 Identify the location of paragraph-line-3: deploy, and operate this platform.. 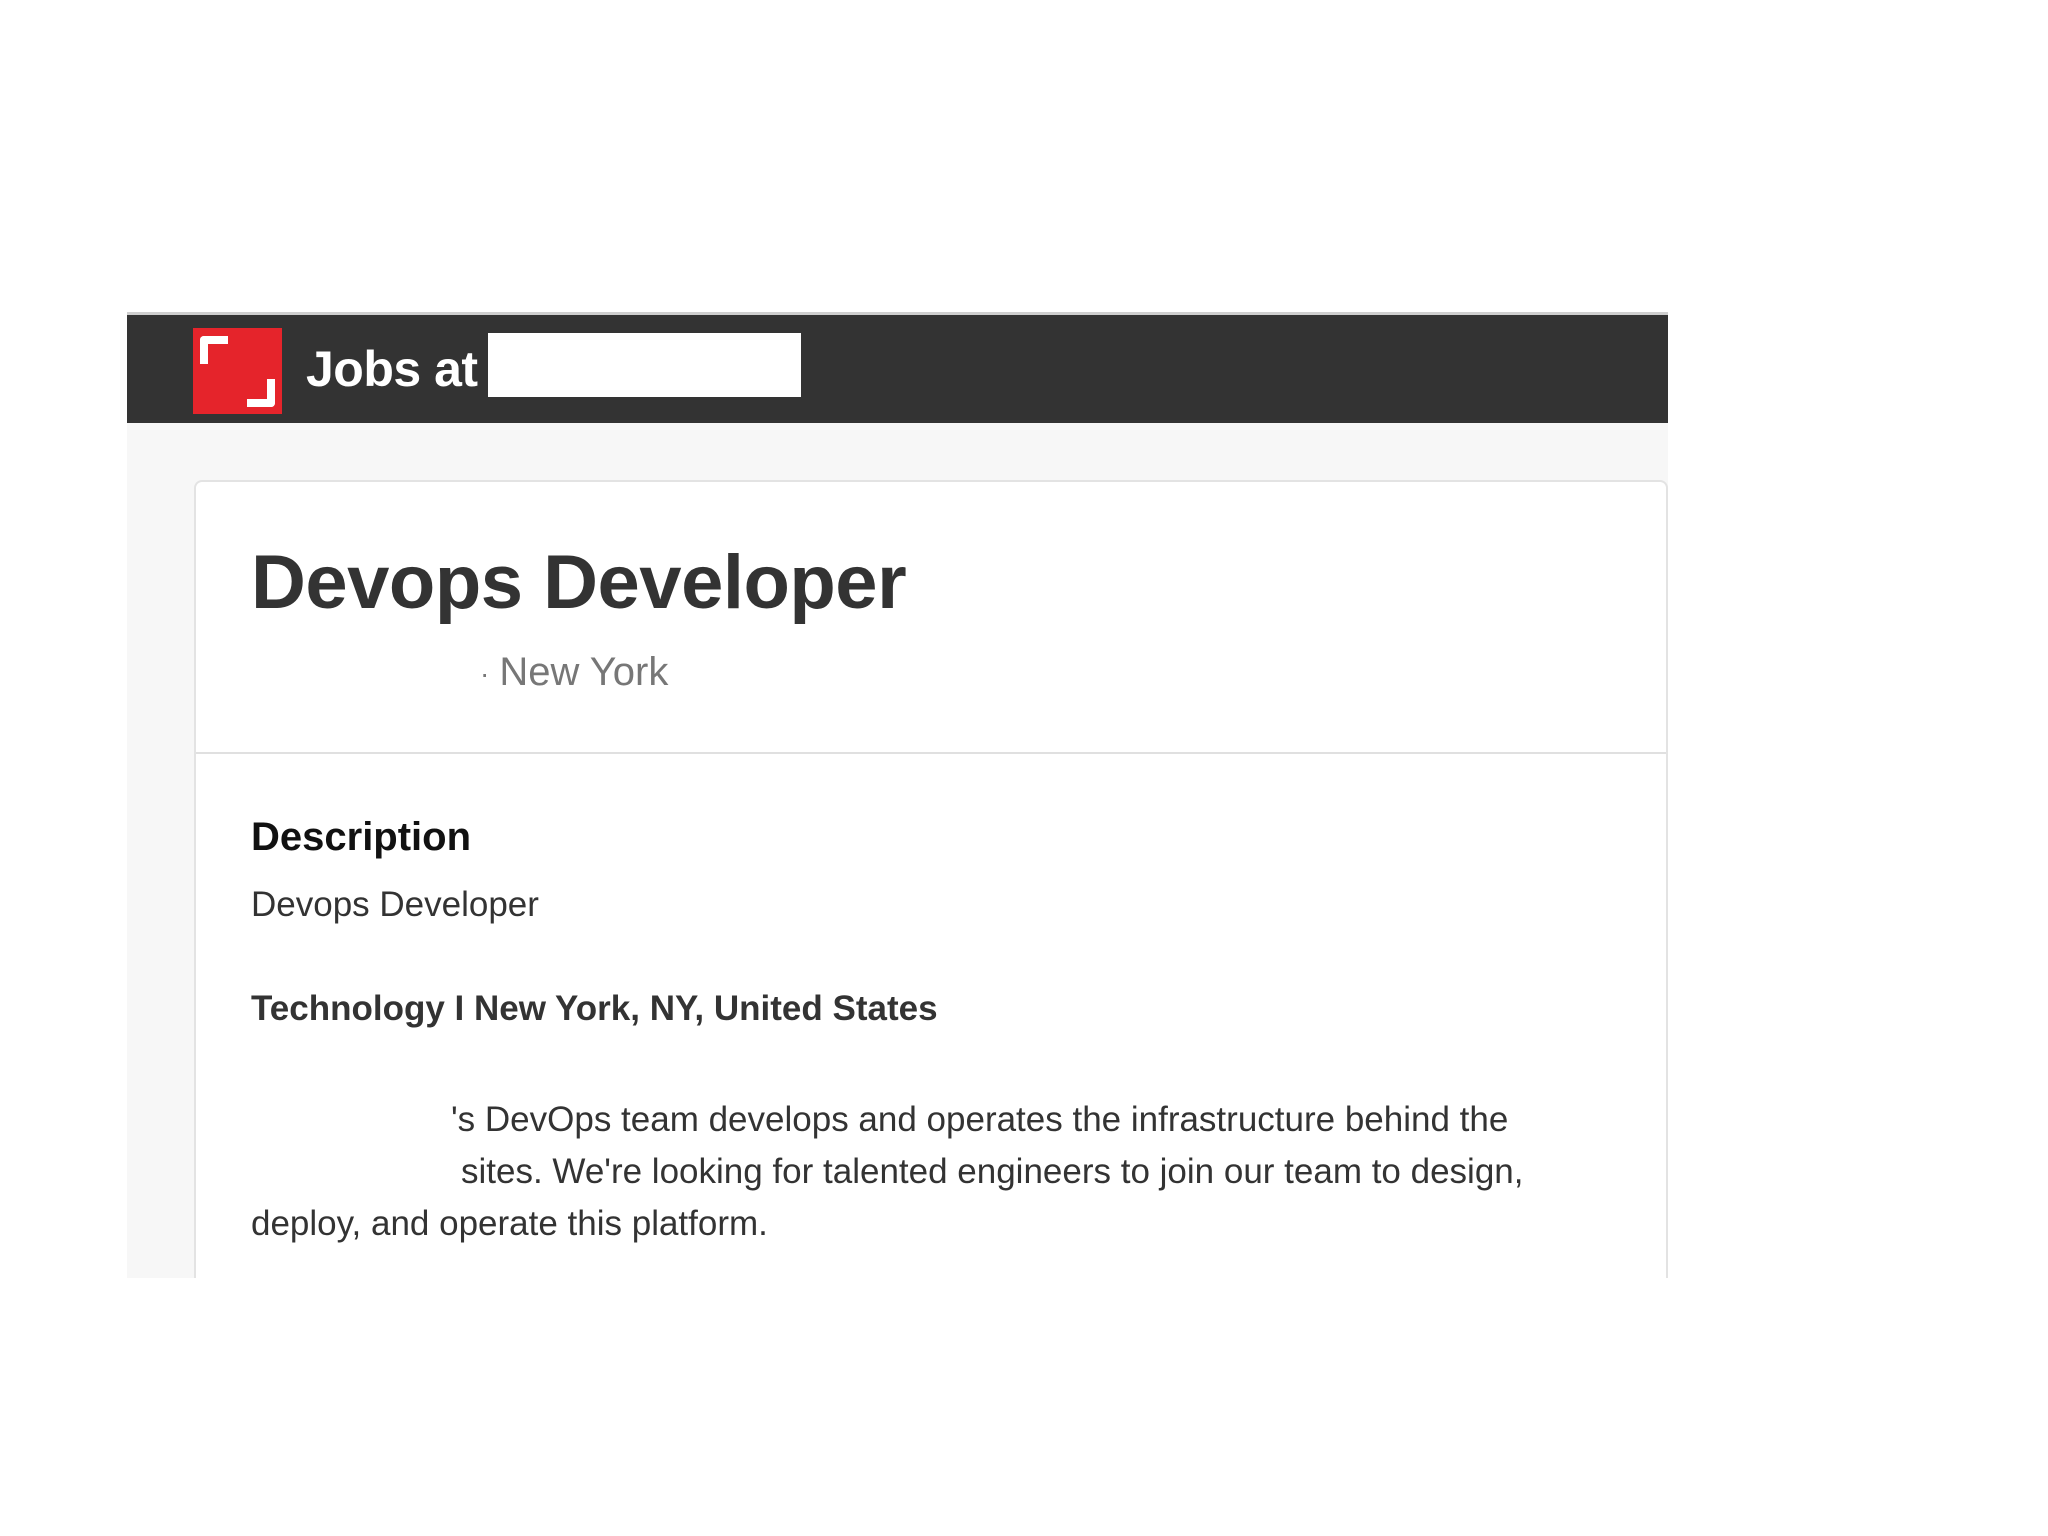
(509, 1223).